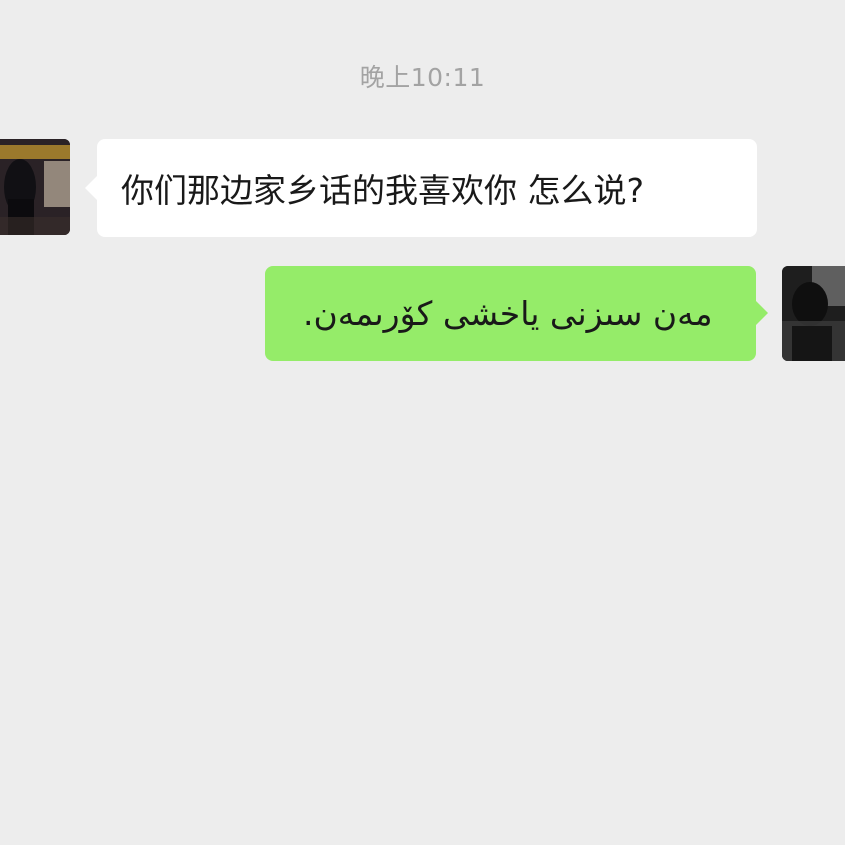 This screenshot has height=845, width=845. What do you see at coordinates (508, 313) in the screenshot?
I see `outgoing-message-text: مەن سىزنى ياخشى كۆرىمەن.` at bounding box center [508, 313].